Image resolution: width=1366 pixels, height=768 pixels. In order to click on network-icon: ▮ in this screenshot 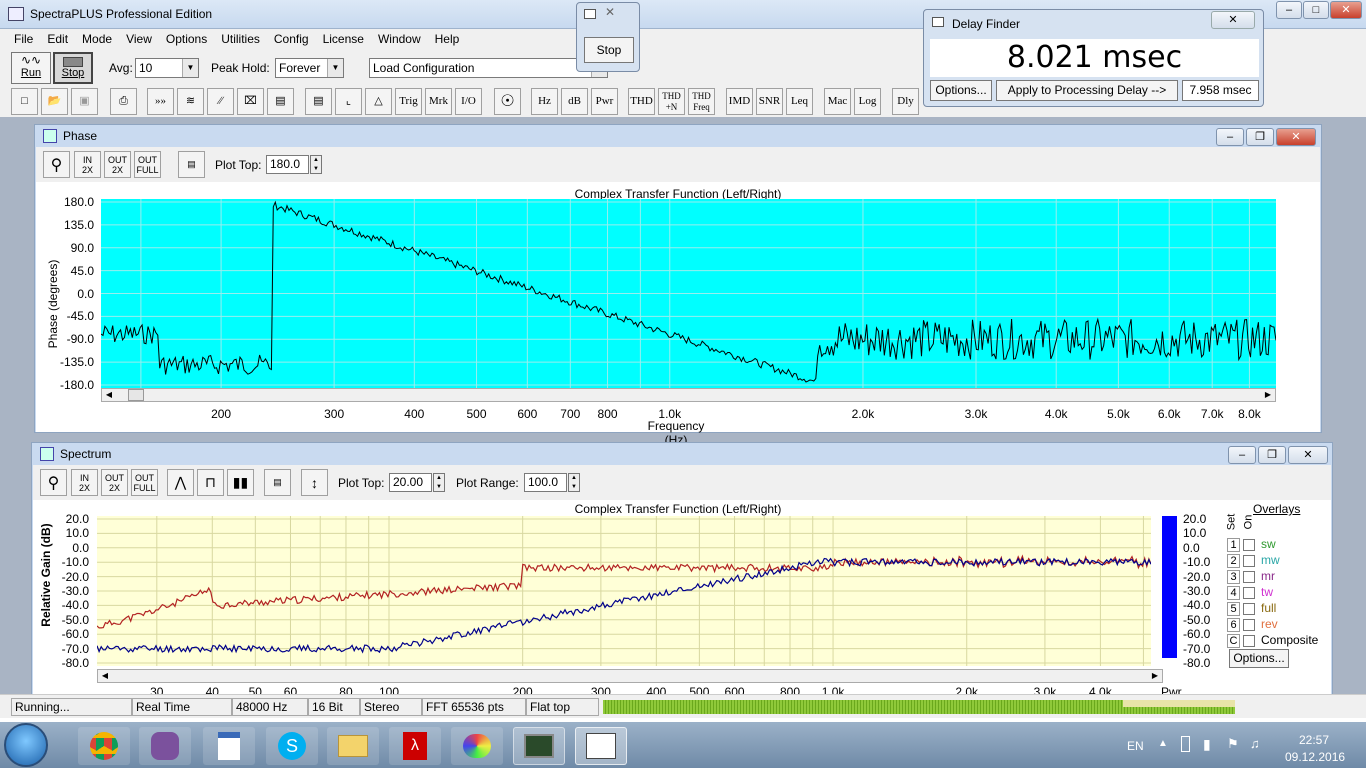, I will do `click(1207, 744)`.